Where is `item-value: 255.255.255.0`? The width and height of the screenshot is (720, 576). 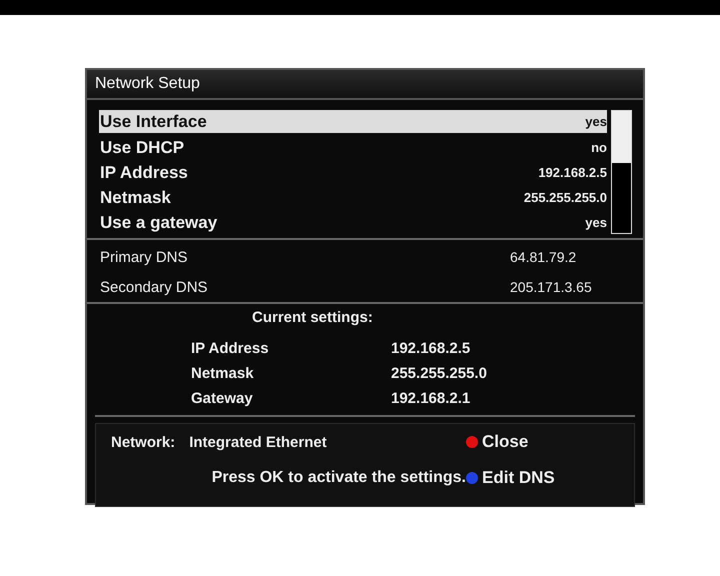
item-value: 255.255.255.0 is located at coordinates (565, 197).